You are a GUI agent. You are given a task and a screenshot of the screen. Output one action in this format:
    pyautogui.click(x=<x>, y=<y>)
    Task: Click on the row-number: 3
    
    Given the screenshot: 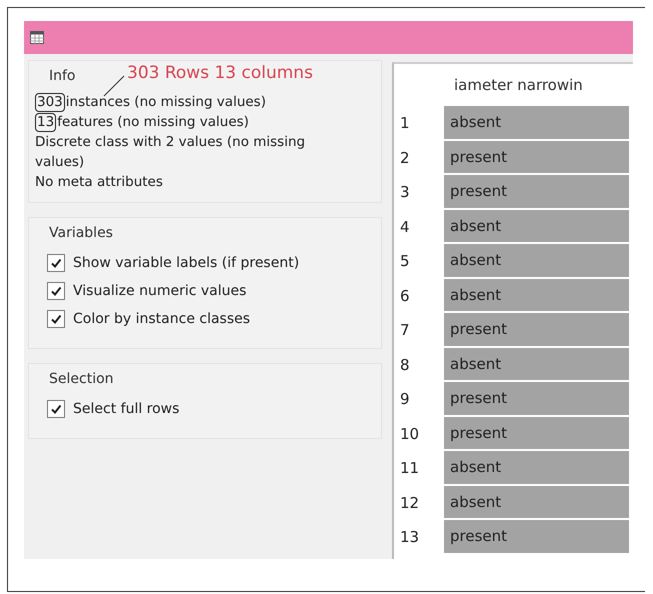 What is the action you would take?
    pyautogui.click(x=405, y=193)
    